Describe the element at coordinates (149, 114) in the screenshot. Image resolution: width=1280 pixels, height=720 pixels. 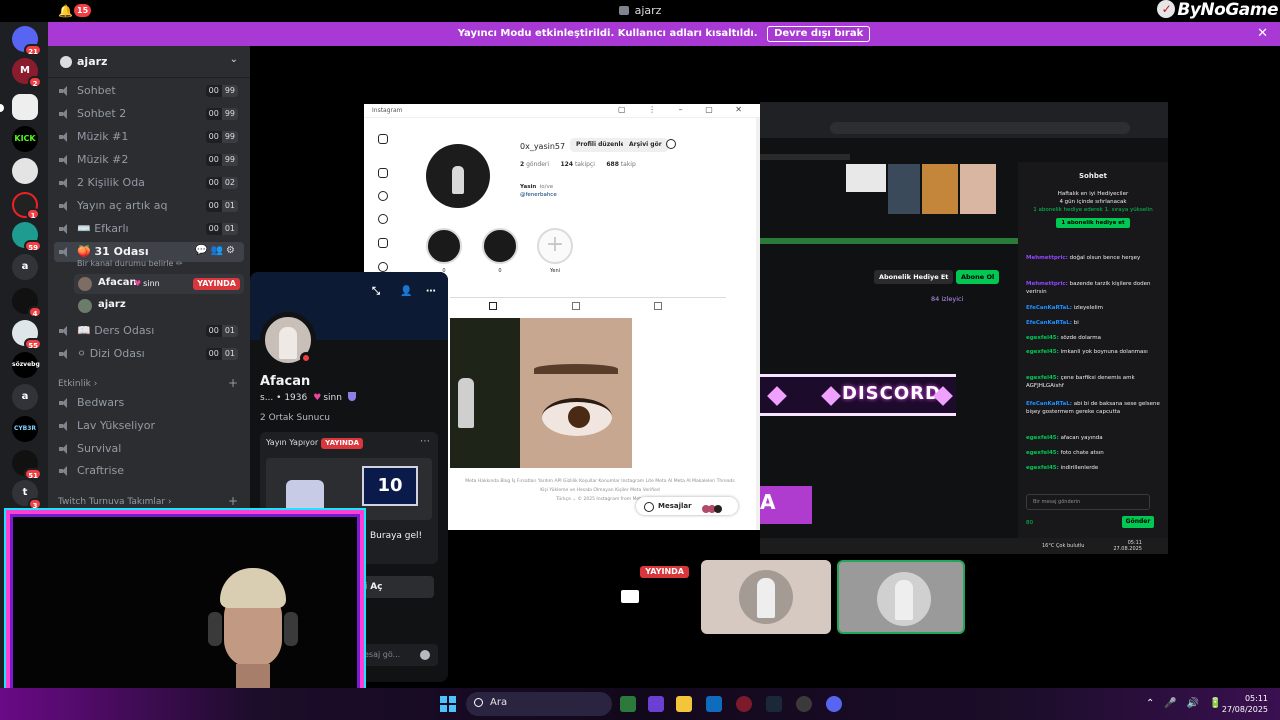
I see `voice-channel: Sohbet 2 00 99` at that location.